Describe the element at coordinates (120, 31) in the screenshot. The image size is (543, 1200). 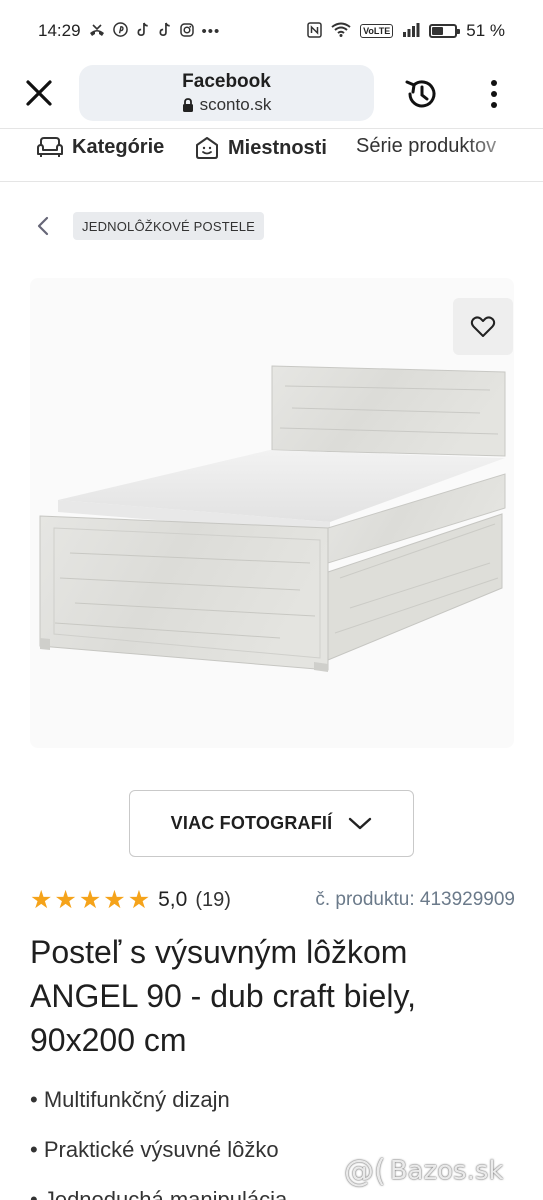
I see `pinterest-icon` at that location.